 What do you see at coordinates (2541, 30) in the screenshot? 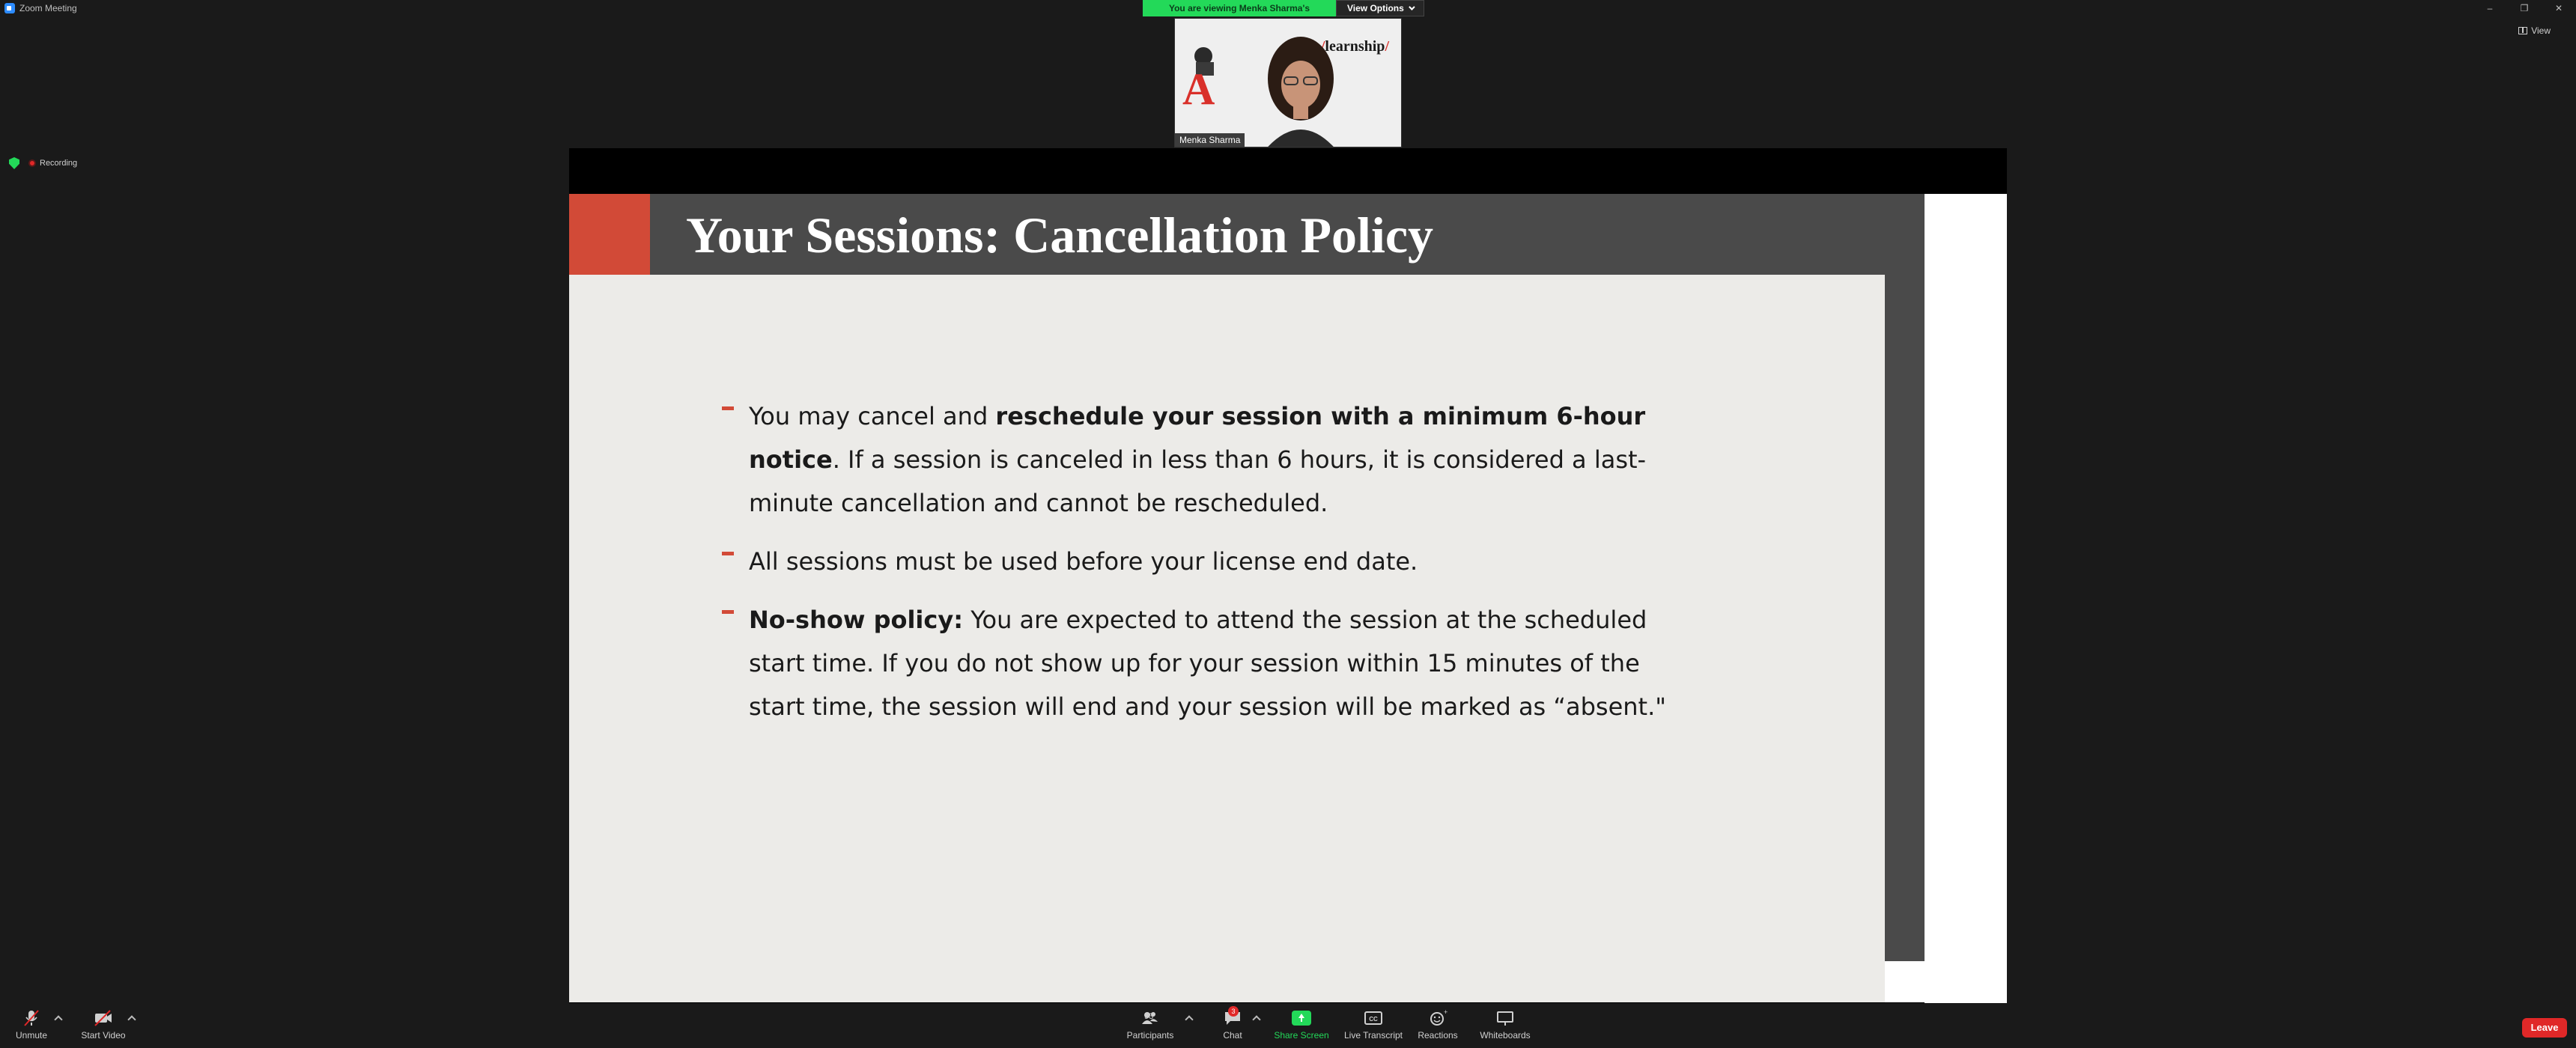
I see `view-label: View` at bounding box center [2541, 30].